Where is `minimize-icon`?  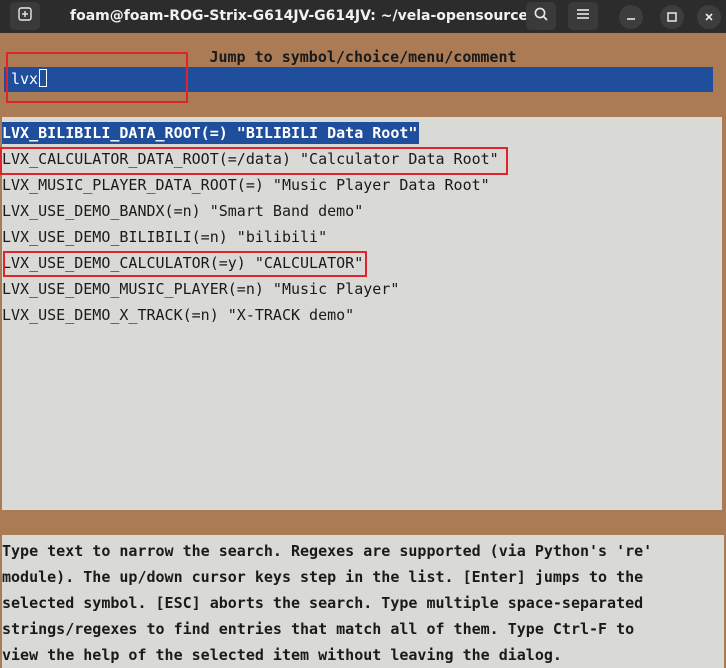
minimize-icon is located at coordinates (631, 17).